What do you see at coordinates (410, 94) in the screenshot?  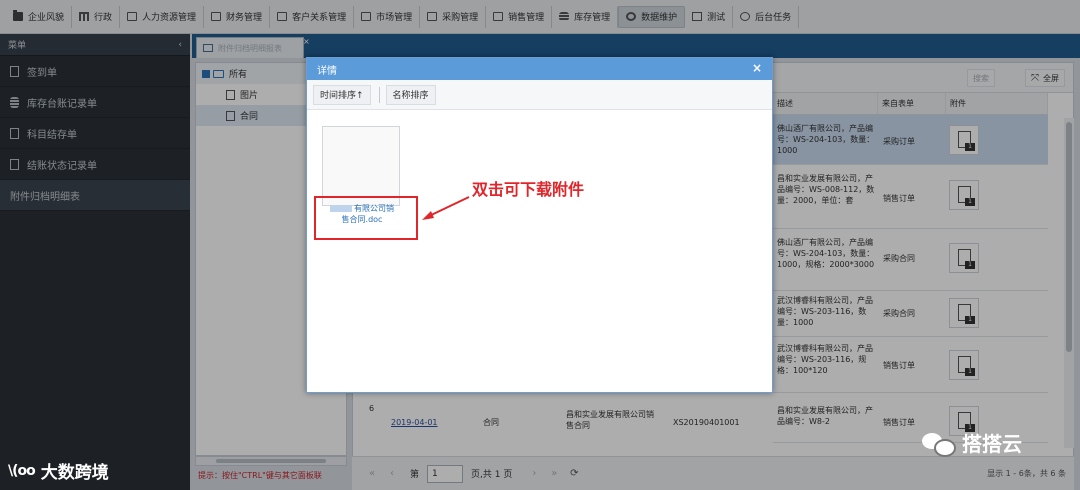 I see `sort-by-name-button: 名称排序` at bounding box center [410, 94].